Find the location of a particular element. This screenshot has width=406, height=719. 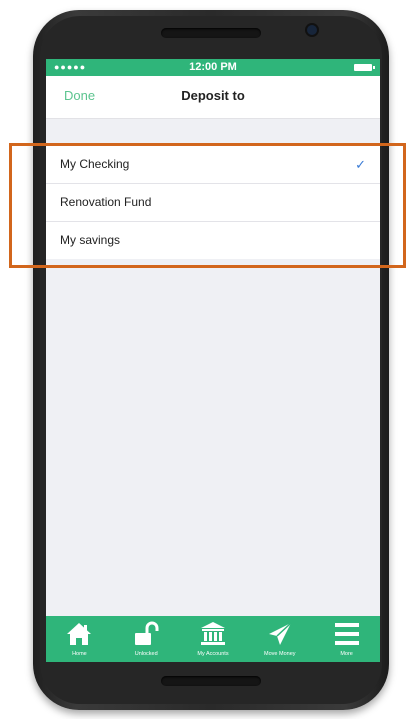

front-camera is located at coordinates (312, 30).